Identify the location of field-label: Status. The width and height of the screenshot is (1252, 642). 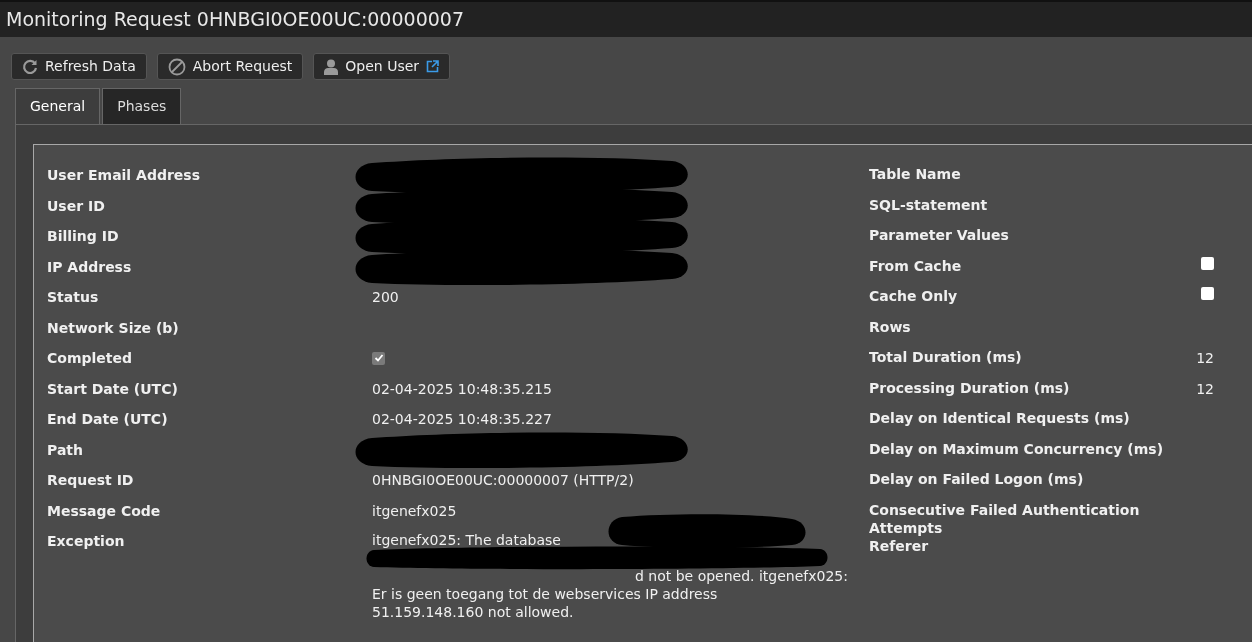
(73, 297).